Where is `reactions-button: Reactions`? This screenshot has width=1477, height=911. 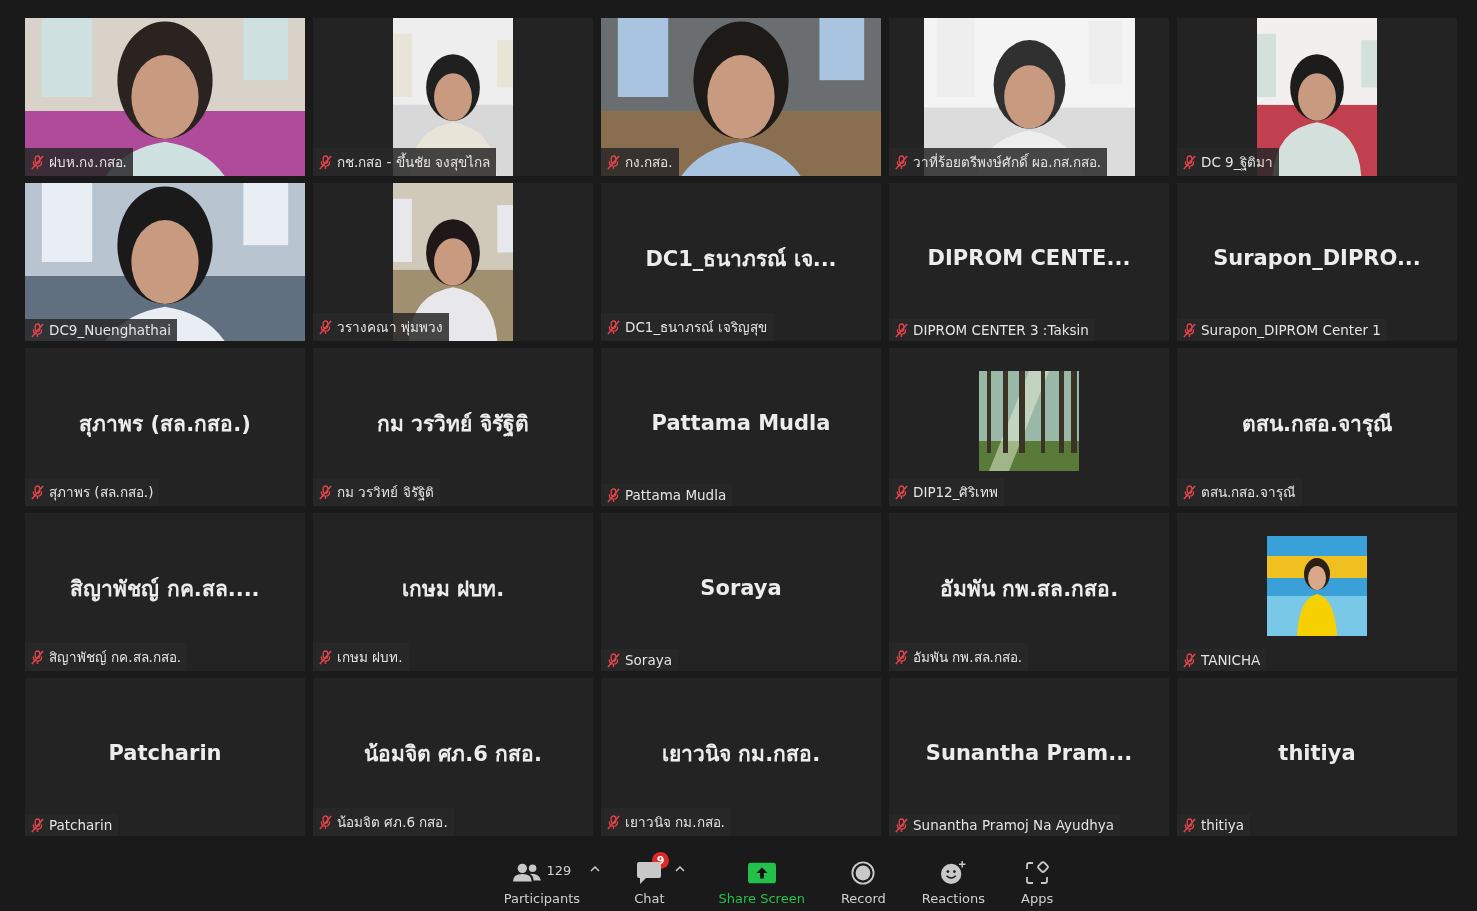 reactions-button: Reactions is located at coordinates (953, 883).